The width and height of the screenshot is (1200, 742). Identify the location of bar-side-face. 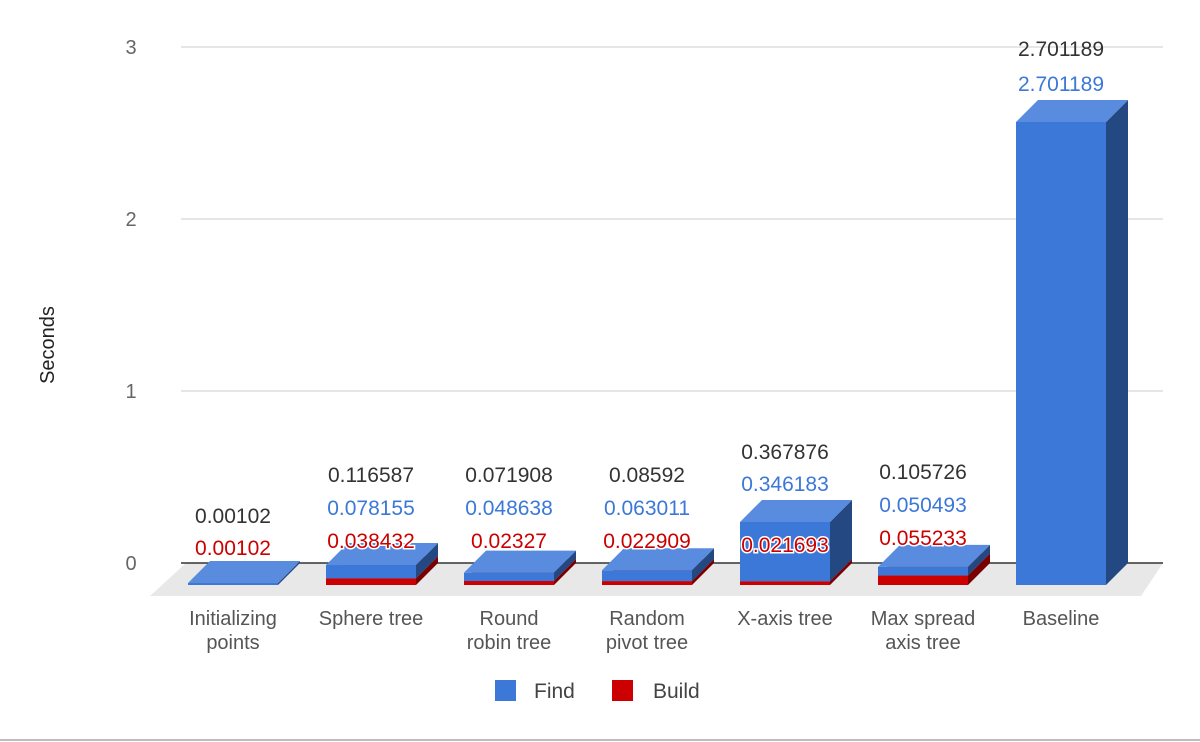
(1117, 342).